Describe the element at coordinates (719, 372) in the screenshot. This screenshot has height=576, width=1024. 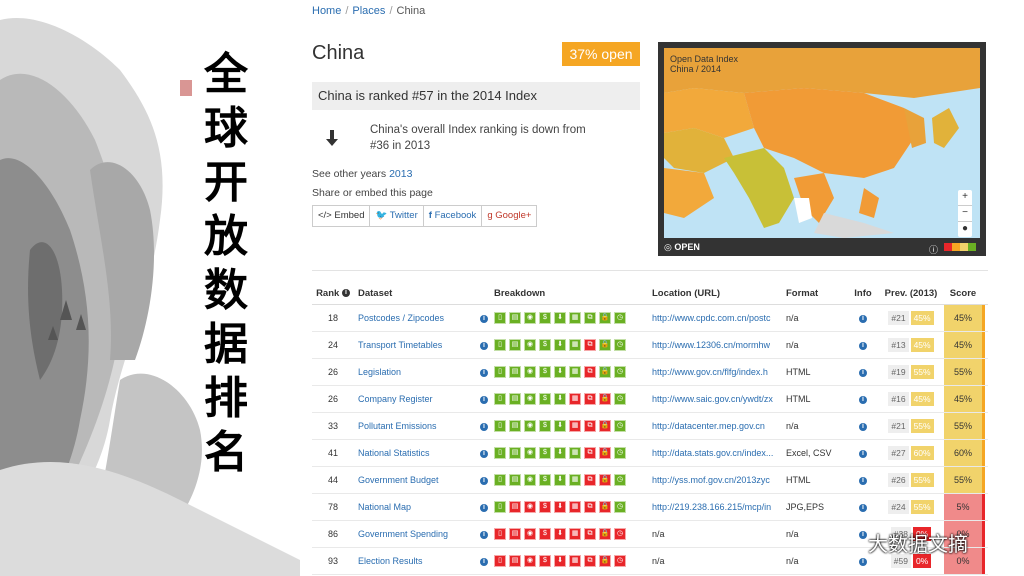
I see `location-link: http://www.gov.cn/flfg/index.h` at that location.